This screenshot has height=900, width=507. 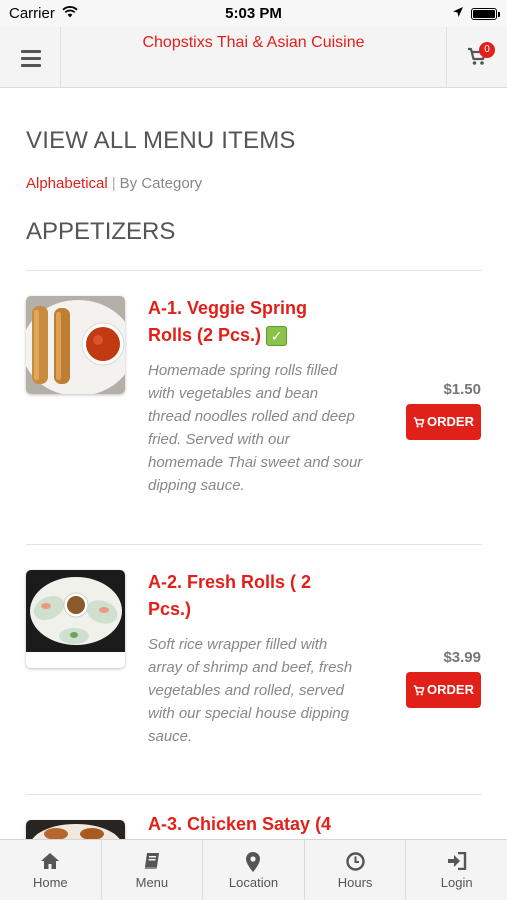 I want to click on hamburger-menu-button, so click(x=30, y=57).